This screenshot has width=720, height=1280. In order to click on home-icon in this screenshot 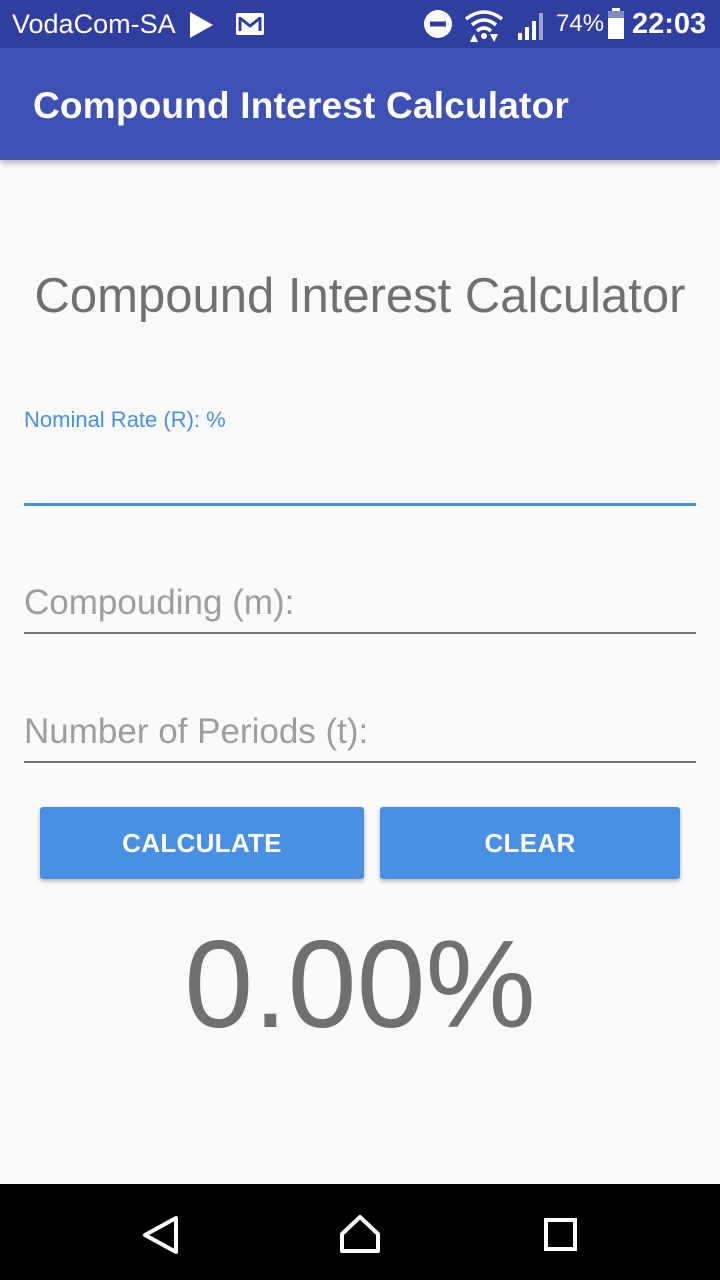, I will do `click(360, 1232)`.